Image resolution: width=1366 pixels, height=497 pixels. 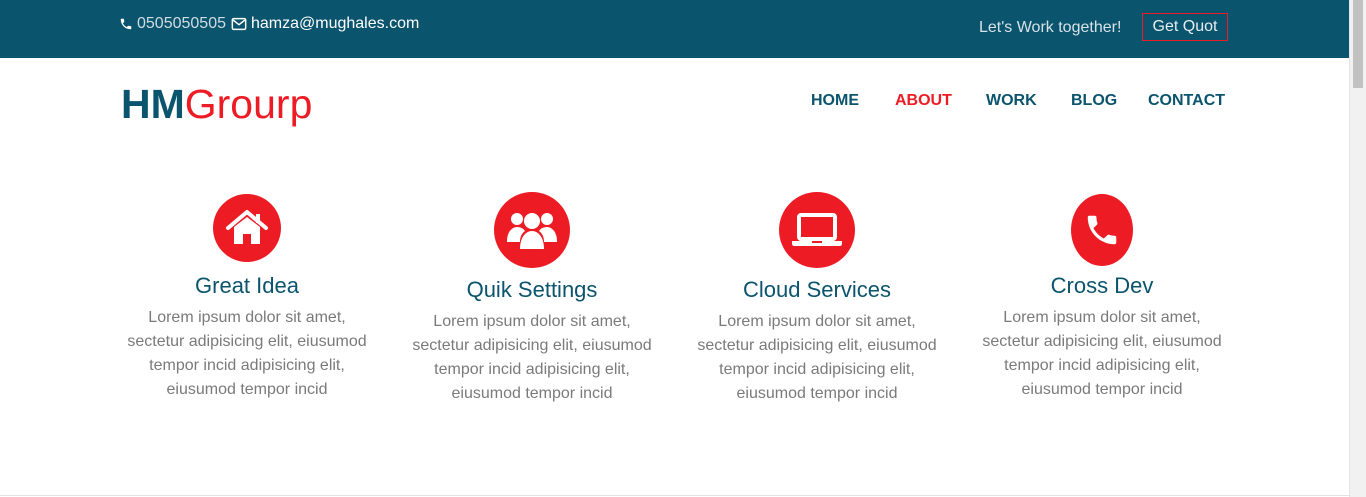 I want to click on contact-info: 0505050505 hamza@mughales.com, so click(x=269, y=24).